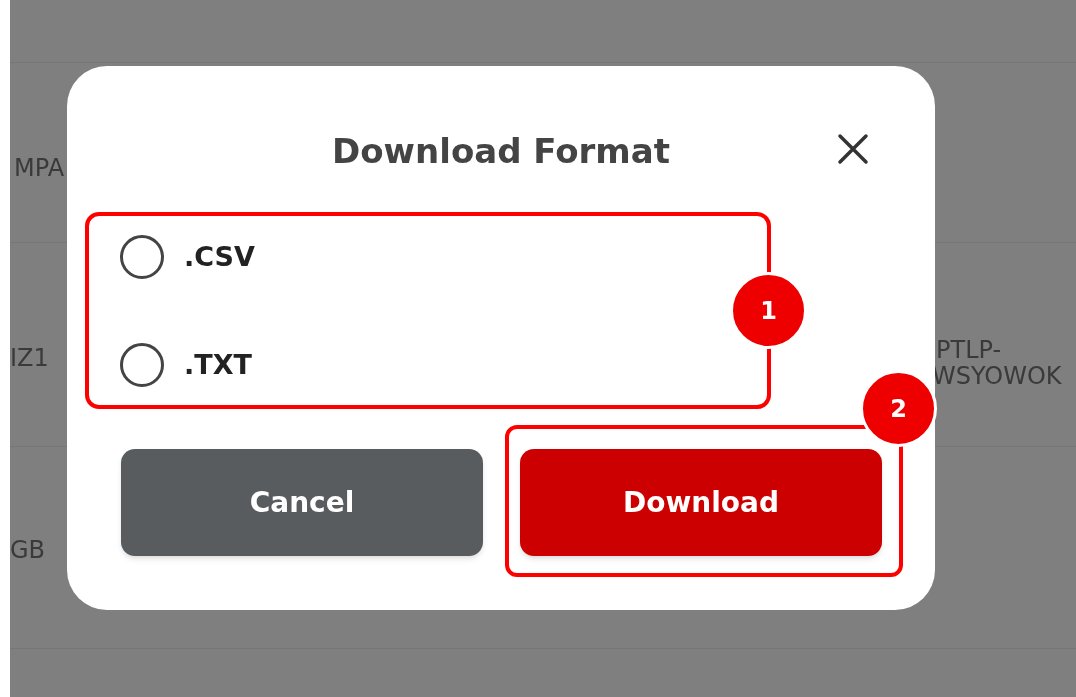  Describe the element at coordinates (853, 149) in the screenshot. I see `close-icon` at that location.